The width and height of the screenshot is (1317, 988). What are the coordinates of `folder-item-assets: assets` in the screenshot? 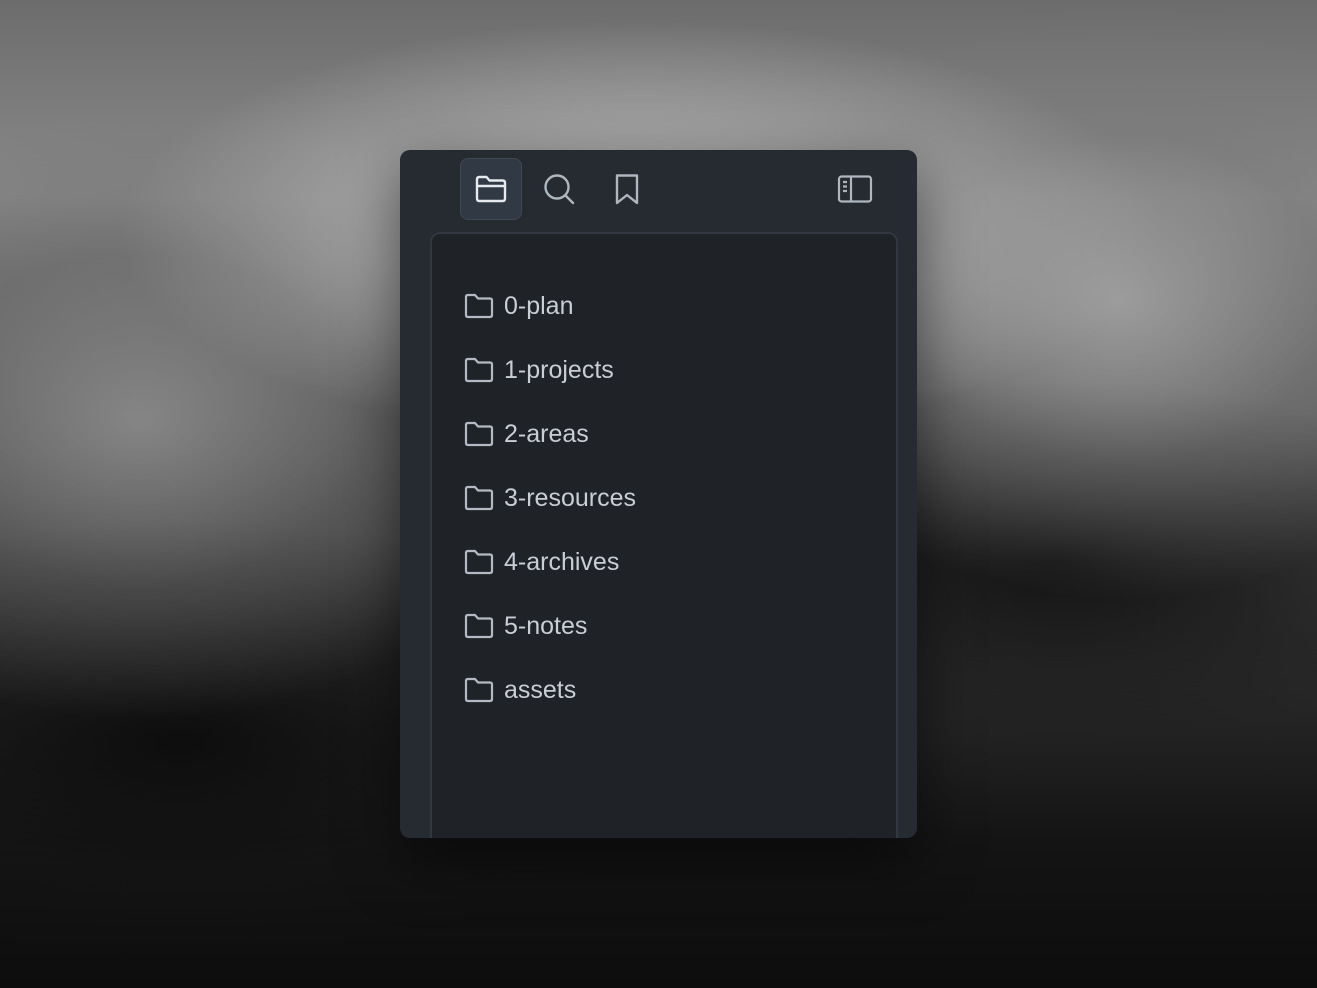 It's located at (550, 690).